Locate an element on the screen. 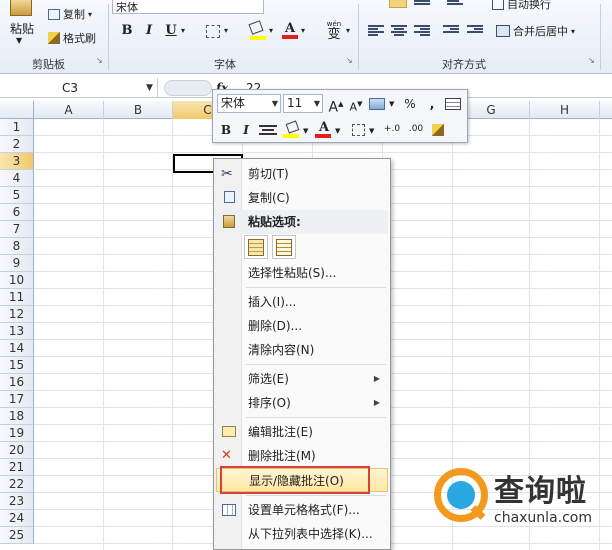 The image size is (612, 550). menu-item-filter: 筛选(E) ▶ is located at coordinates (302, 379).